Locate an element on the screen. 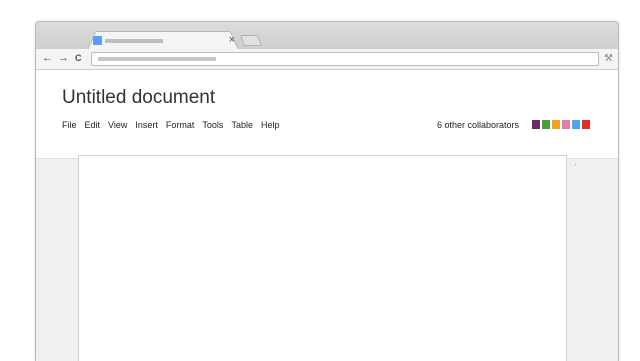 Image resolution: width=640 pixels, height=361 pixels. menu-item-tools: Tools is located at coordinates (212, 125).